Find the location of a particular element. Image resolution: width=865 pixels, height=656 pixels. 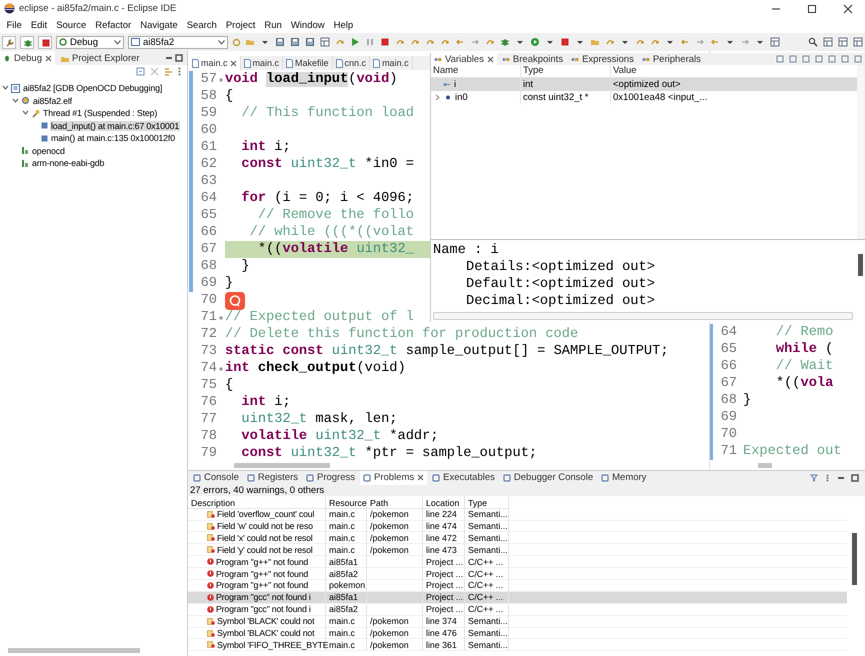

filter-icon is located at coordinates (814, 478).